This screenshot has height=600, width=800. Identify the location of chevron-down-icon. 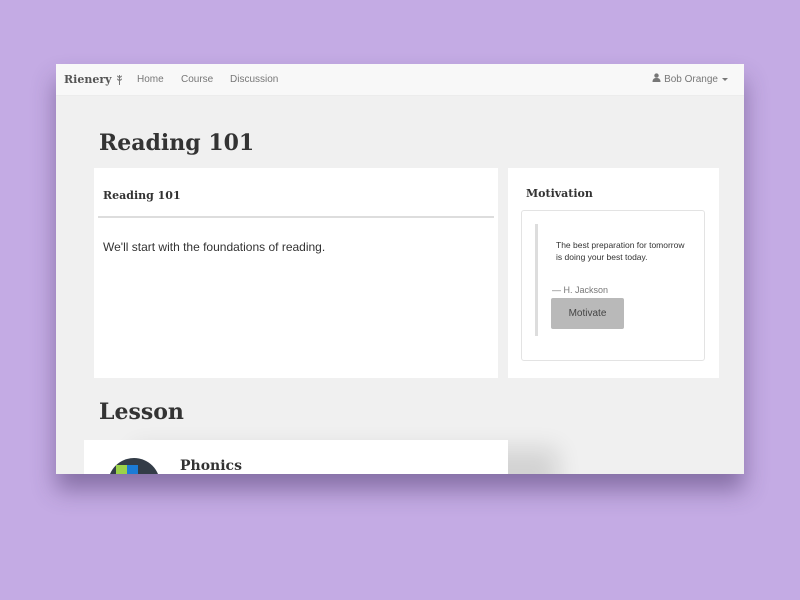
(725, 79).